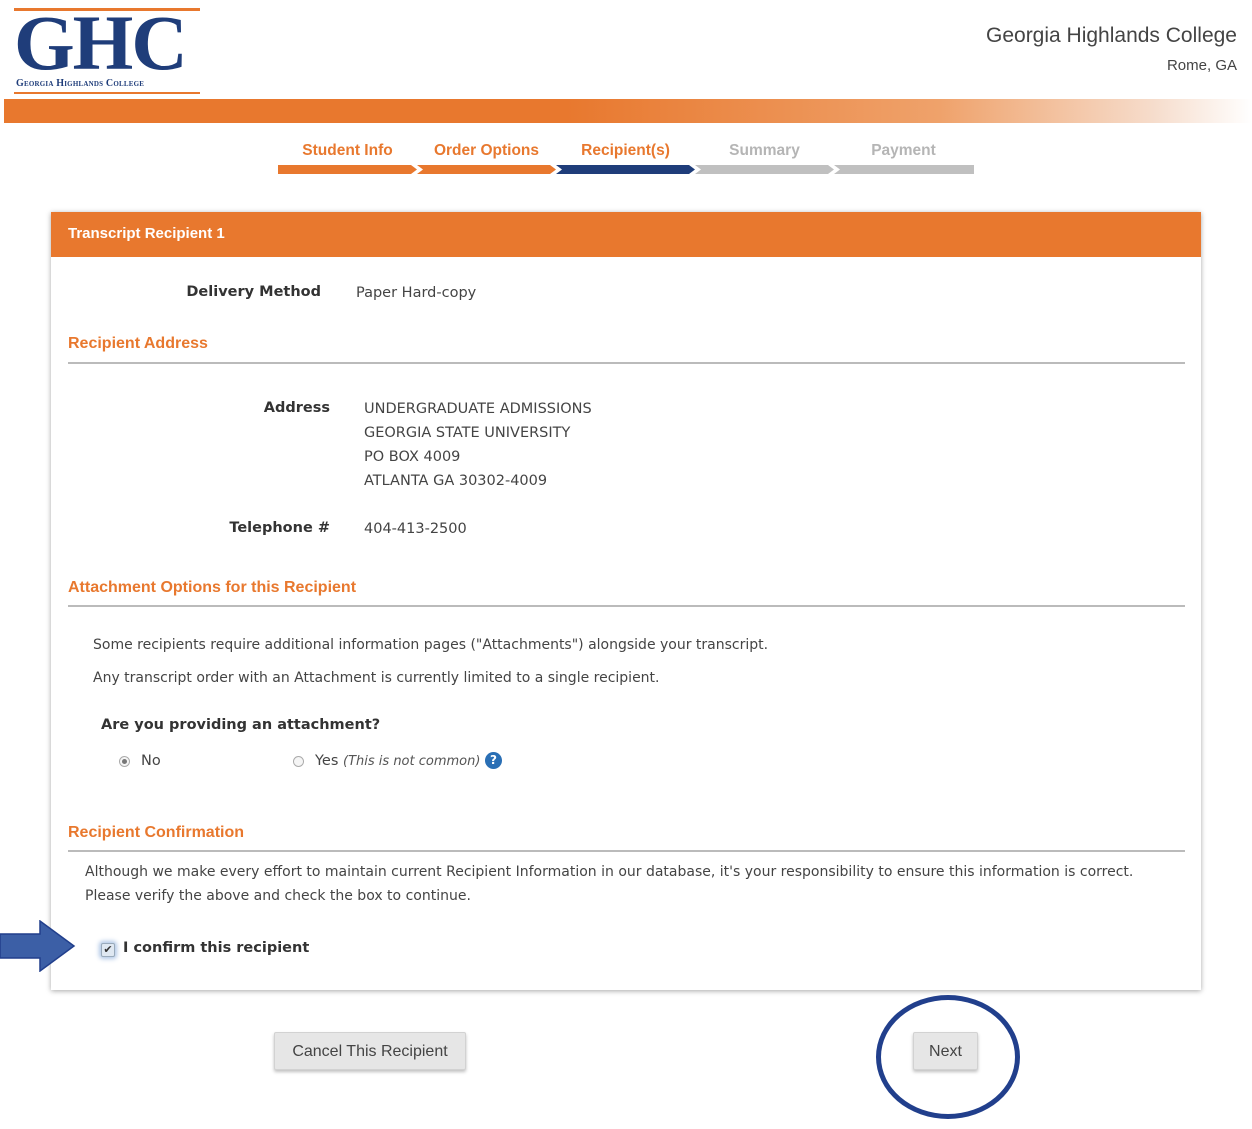  What do you see at coordinates (80, 83) in the screenshot?
I see `logo-subtitle: Georgia Highlands College` at bounding box center [80, 83].